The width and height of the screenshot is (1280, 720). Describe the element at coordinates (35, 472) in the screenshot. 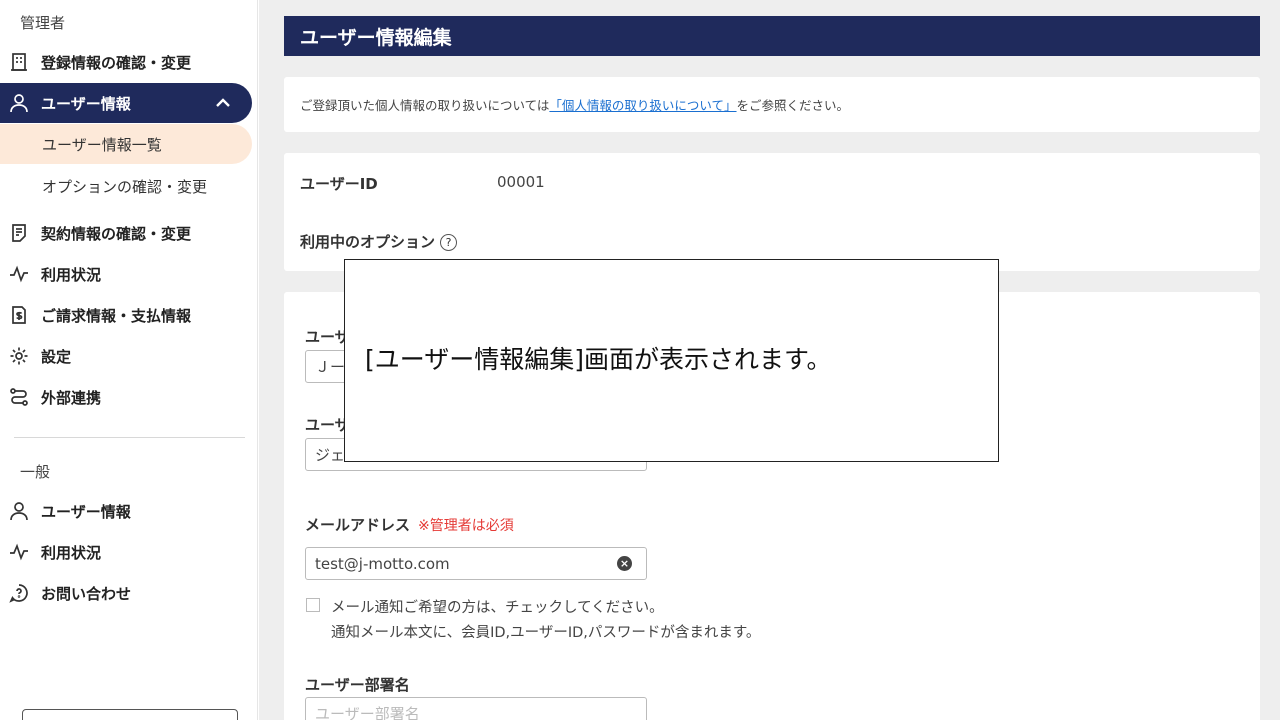

I see `general-section-label: 一般` at that location.